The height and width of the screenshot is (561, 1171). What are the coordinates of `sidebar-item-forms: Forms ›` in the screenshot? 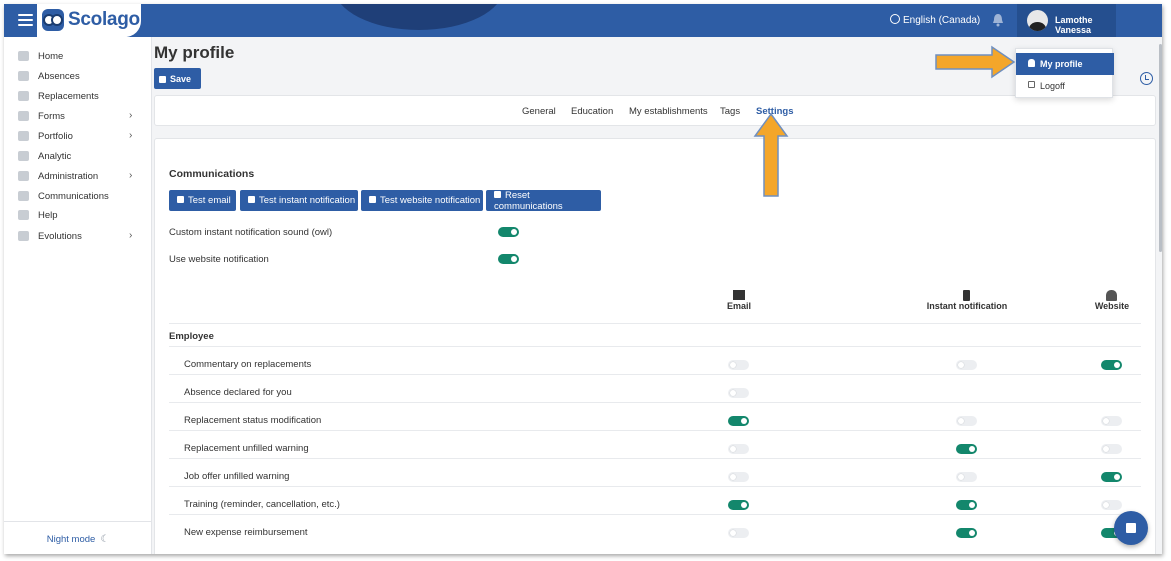 It's located at (78, 117).